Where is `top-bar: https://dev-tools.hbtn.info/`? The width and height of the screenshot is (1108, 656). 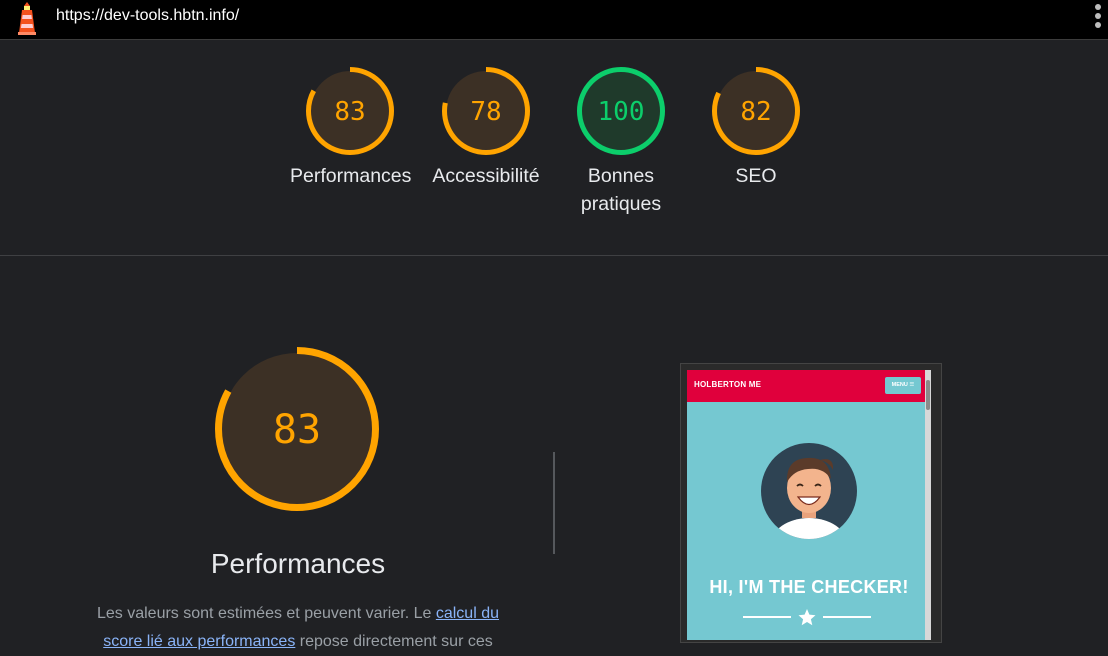 top-bar: https://dev-tools.hbtn.info/ is located at coordinates (554, 20).